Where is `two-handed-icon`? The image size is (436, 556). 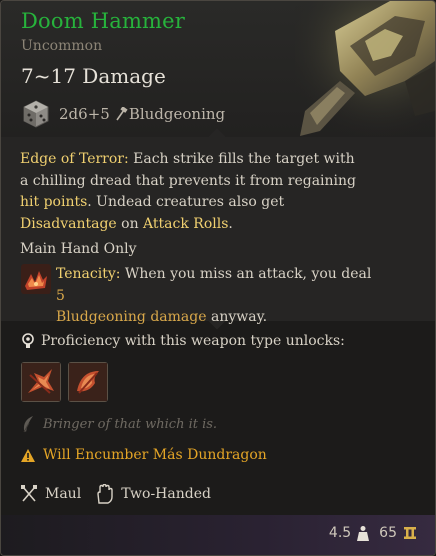 two-handed-icon is located at coordinates (104, 494).